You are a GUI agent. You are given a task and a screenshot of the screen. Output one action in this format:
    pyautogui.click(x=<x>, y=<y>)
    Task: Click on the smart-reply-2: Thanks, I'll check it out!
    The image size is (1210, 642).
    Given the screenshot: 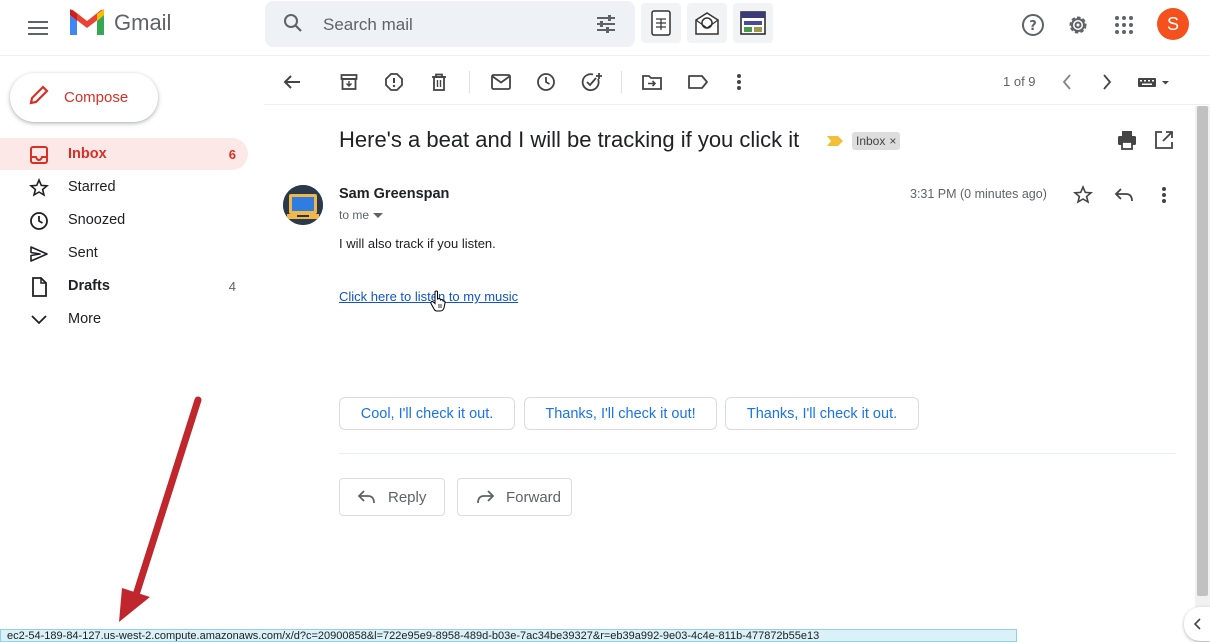 What is the action you would take?
    pyautogui.click(x=620, y=413)
    